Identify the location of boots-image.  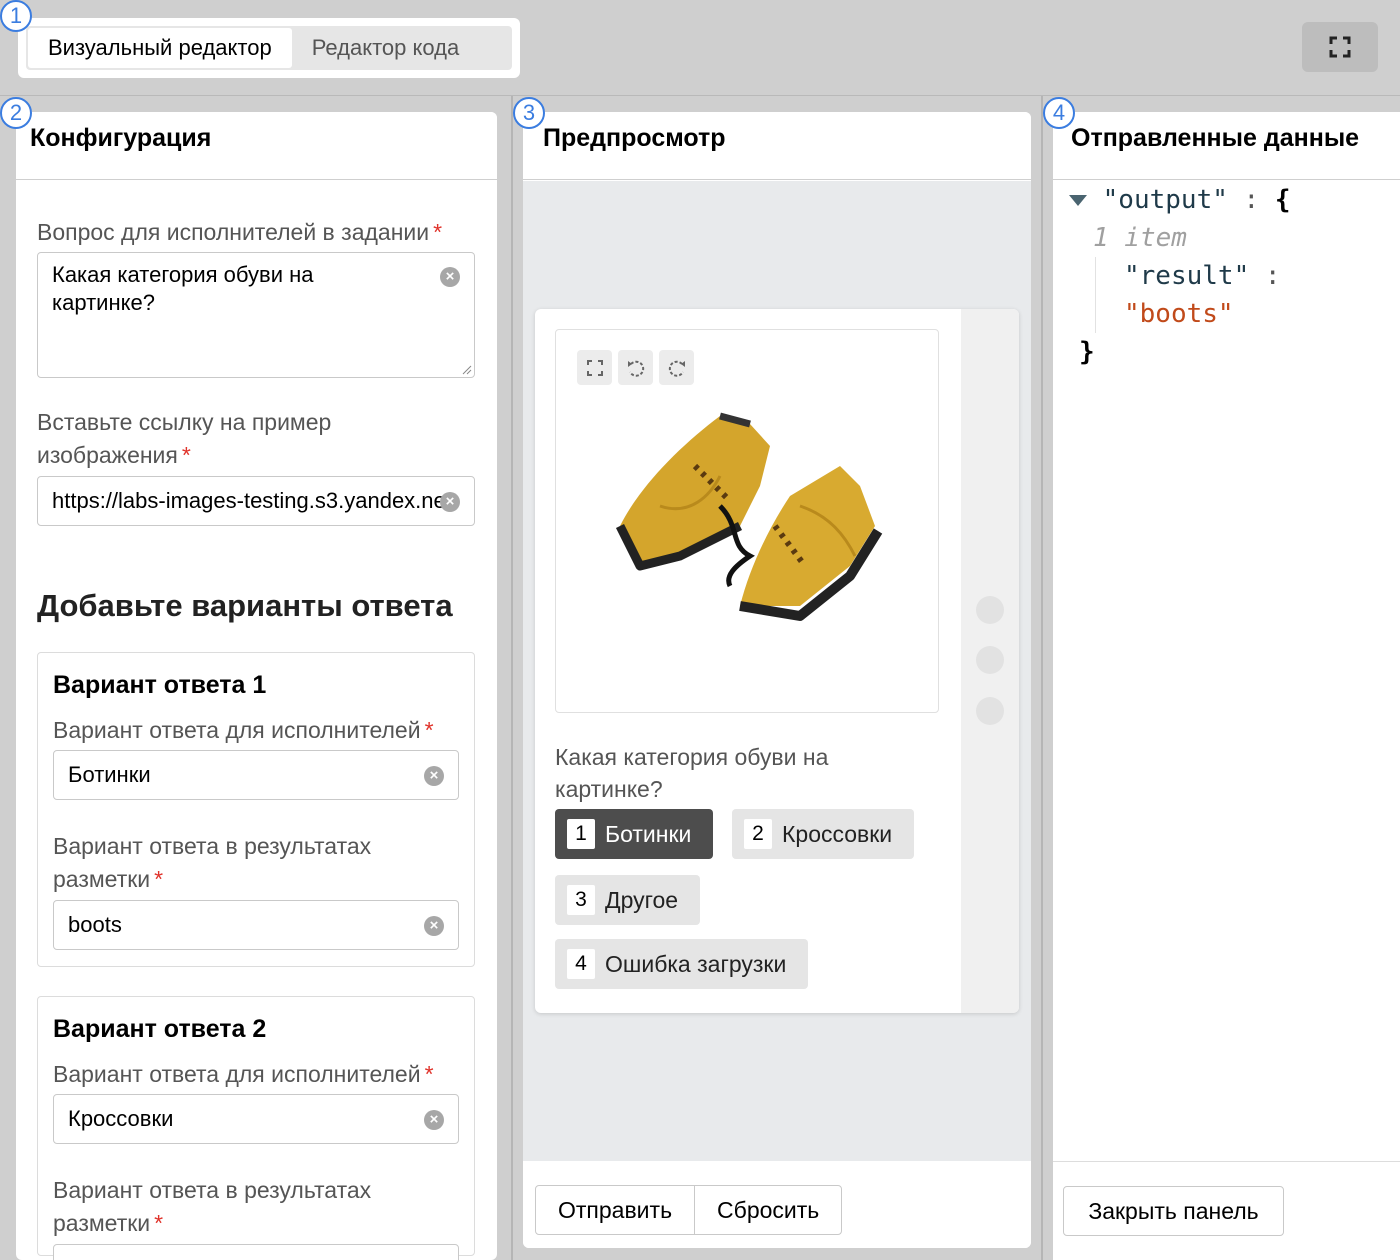
(749, 516).